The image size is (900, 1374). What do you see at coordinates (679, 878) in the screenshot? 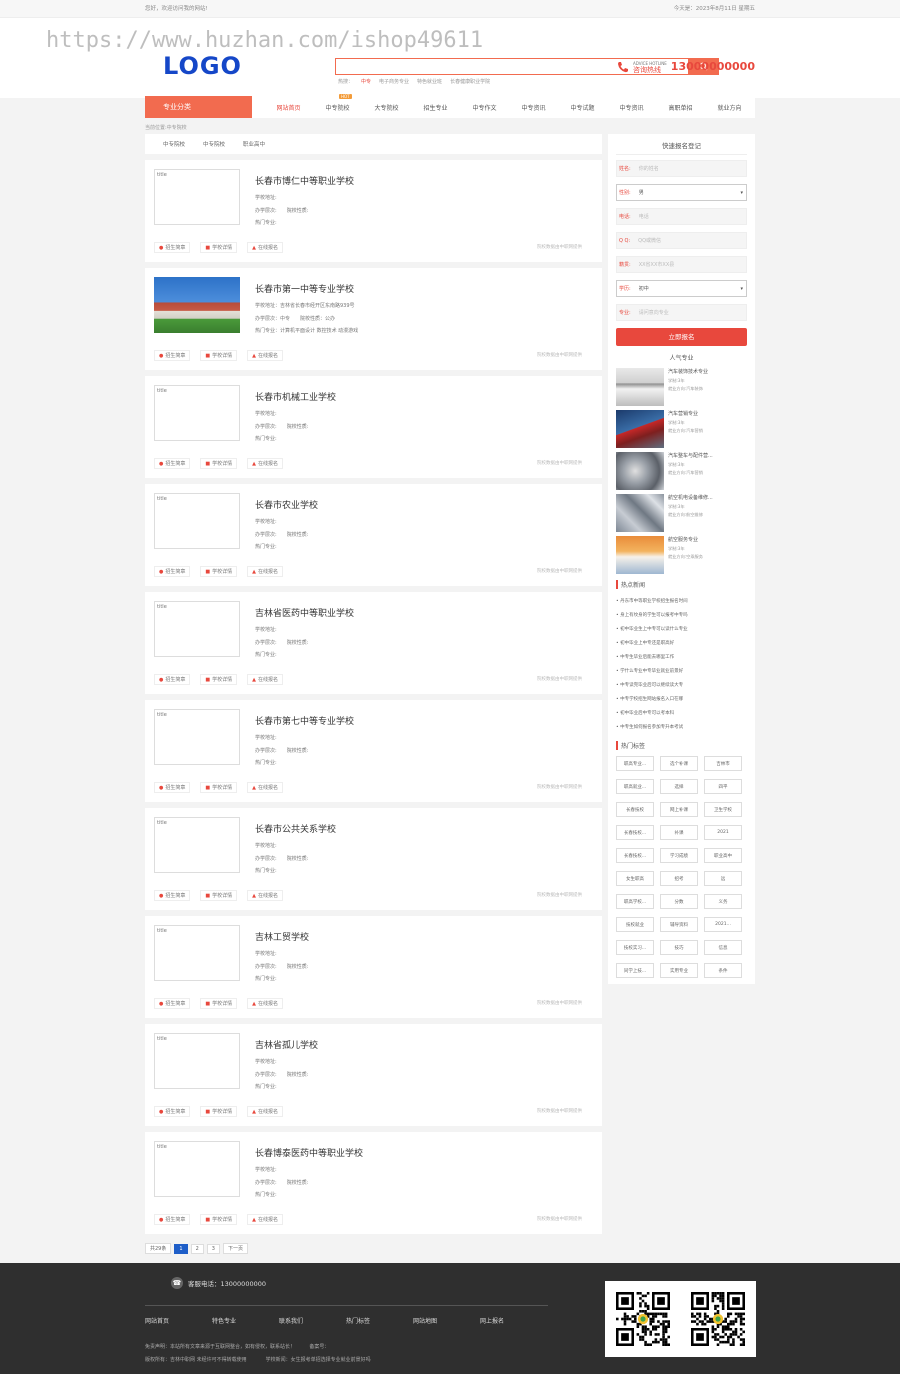
I see `tag-item: 招考` at bounding box center [679, 878].